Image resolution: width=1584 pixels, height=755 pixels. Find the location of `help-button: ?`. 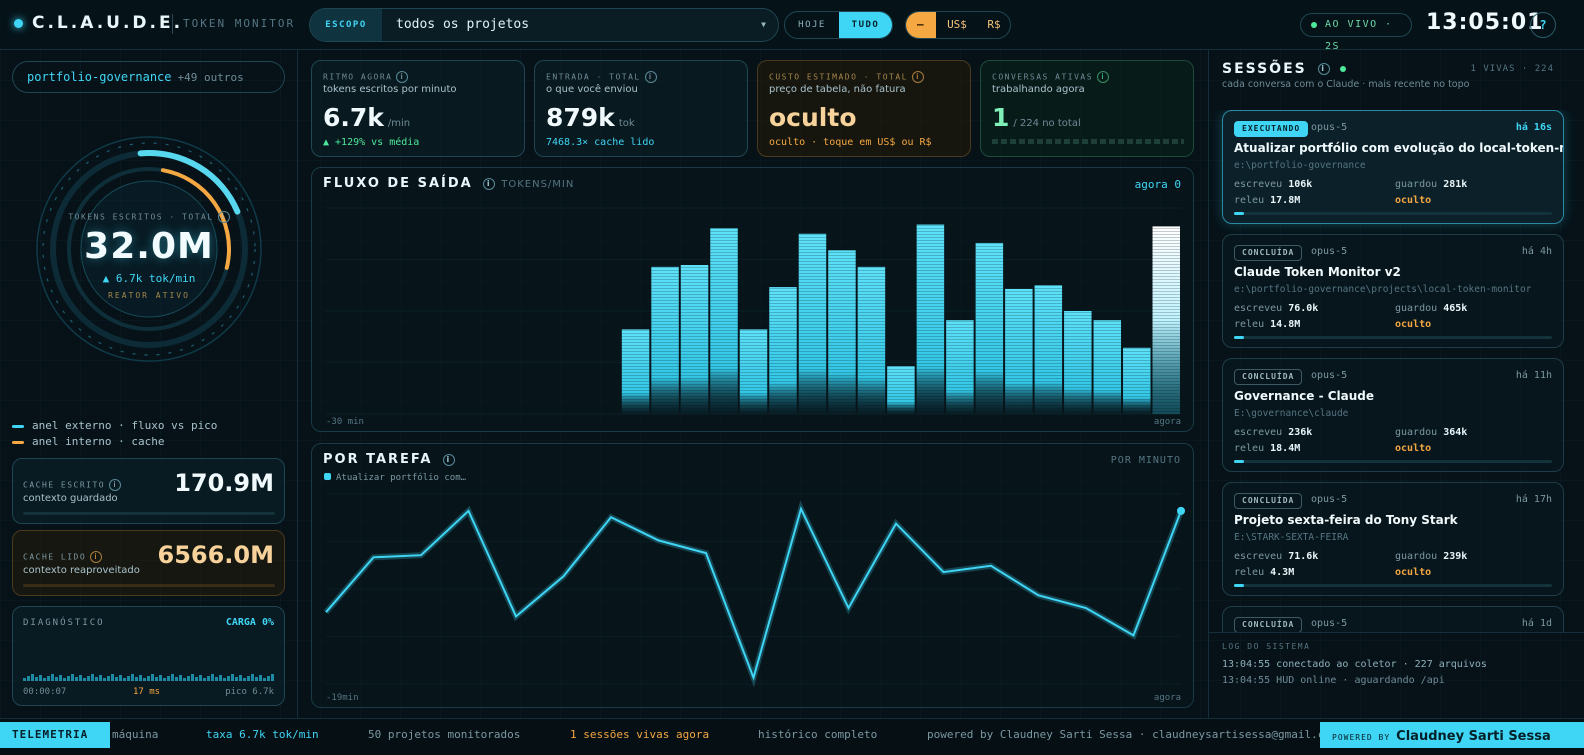

help-button: ? is located at coordinates (1543, 25).